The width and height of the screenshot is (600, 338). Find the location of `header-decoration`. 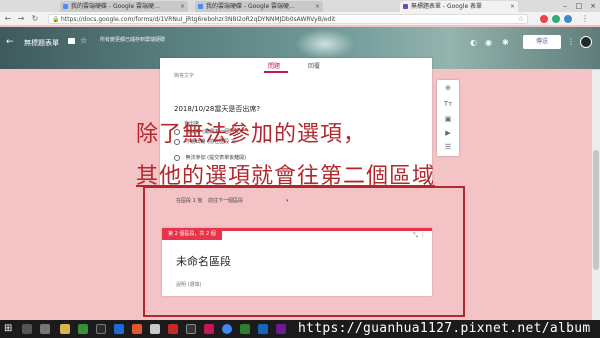

header-decoration is located at coordinates (325, 44).